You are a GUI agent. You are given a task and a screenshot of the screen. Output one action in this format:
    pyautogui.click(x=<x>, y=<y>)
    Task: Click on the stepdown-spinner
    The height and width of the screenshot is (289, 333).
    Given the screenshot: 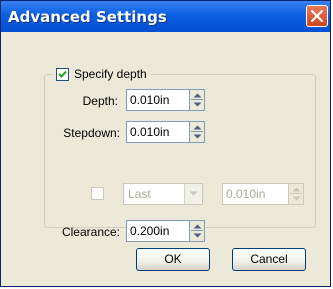 What is the action you would take?
    pyautogui.click(x=197, y=132)
    